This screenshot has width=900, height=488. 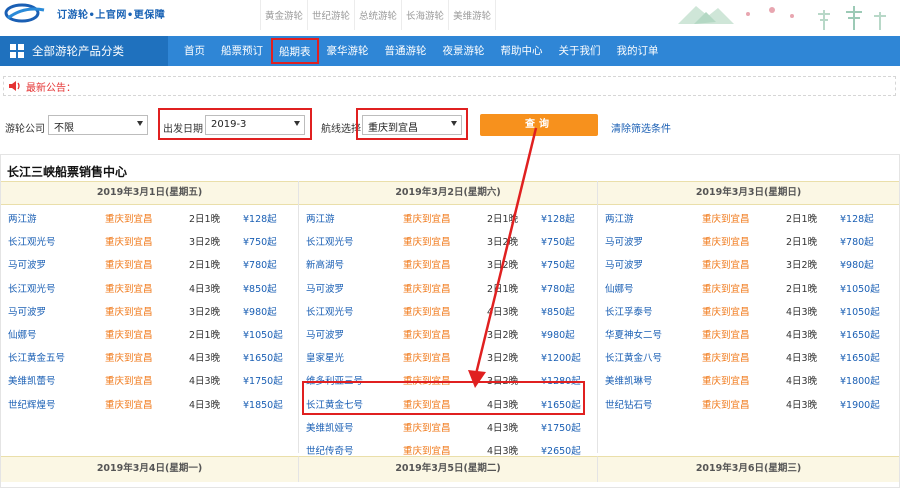 What do you see at coordinates (561, 357) in the screenshot?
I see `price-from: ¥1200起` at bounding box center [561, 357].